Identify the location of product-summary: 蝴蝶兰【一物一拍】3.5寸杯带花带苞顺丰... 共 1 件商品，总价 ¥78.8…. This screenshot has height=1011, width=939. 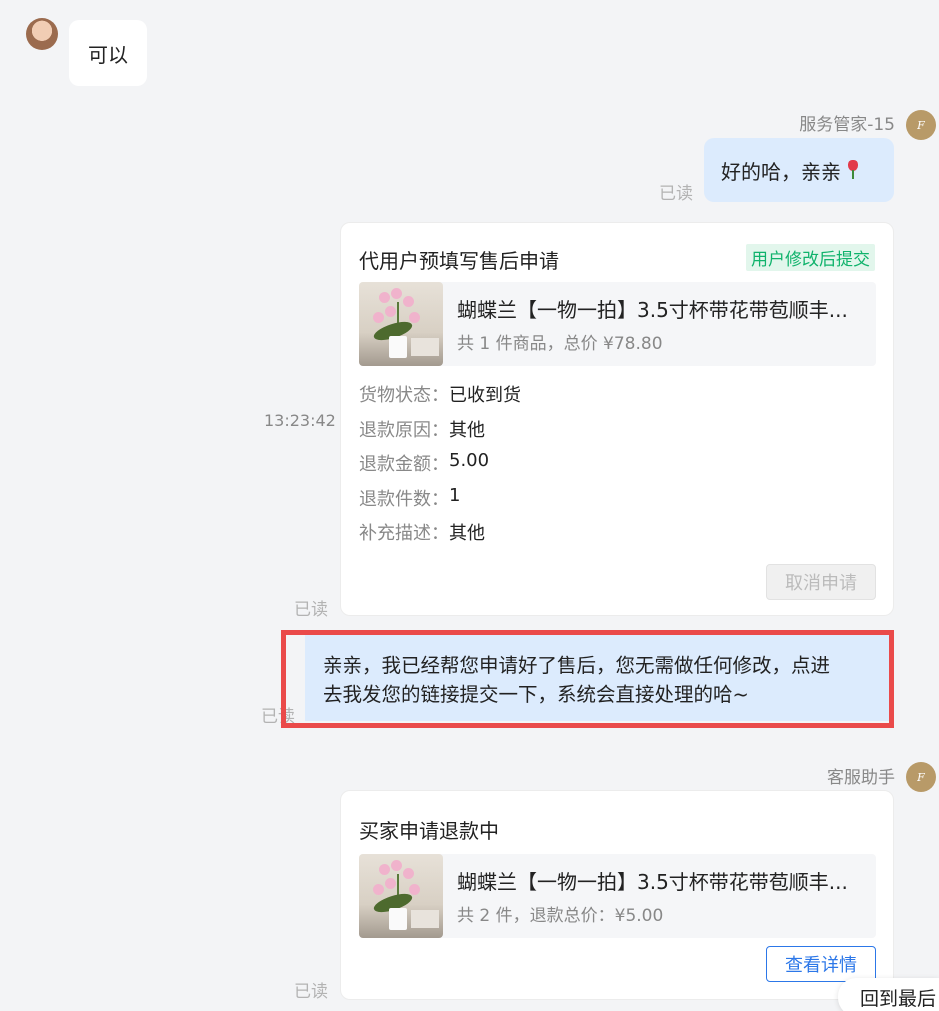
(617, 324).